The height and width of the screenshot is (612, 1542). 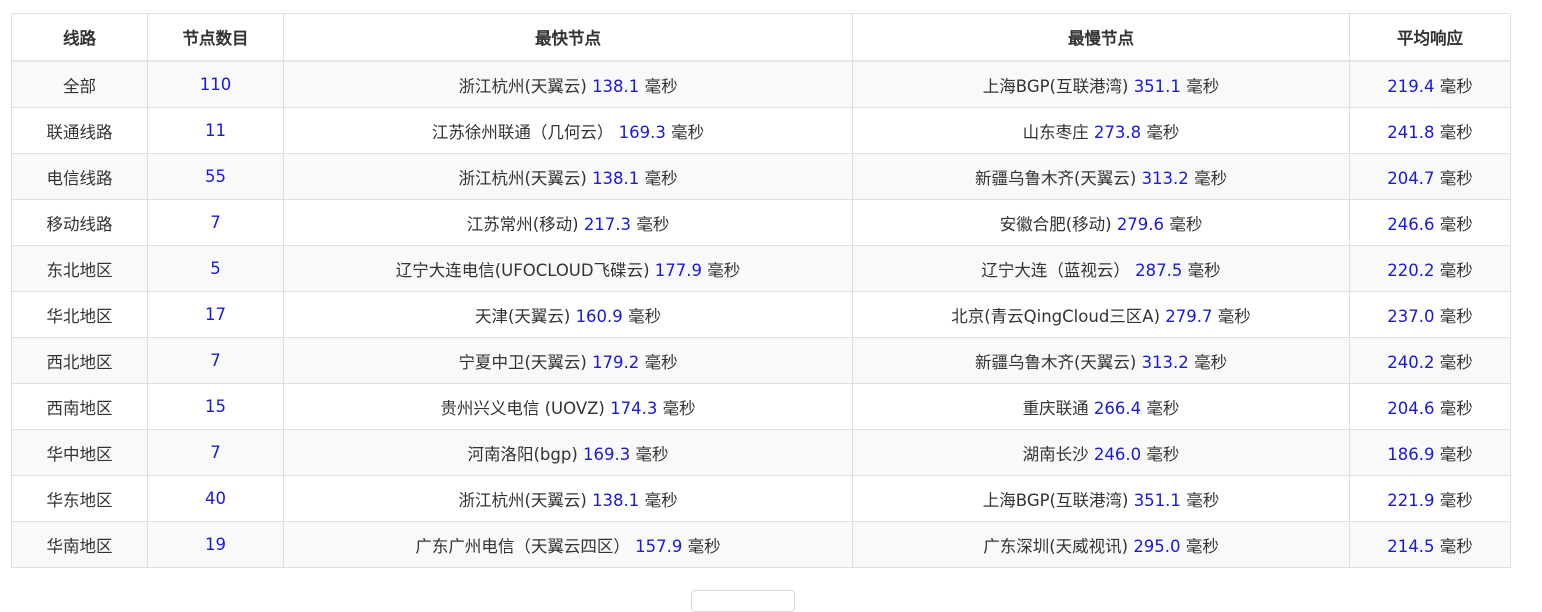 What do you see at coordinates (1055, 132) in the screenshot?
I see `slowest-node-name: 山东枣庄` at bounding box center [1055, 132].